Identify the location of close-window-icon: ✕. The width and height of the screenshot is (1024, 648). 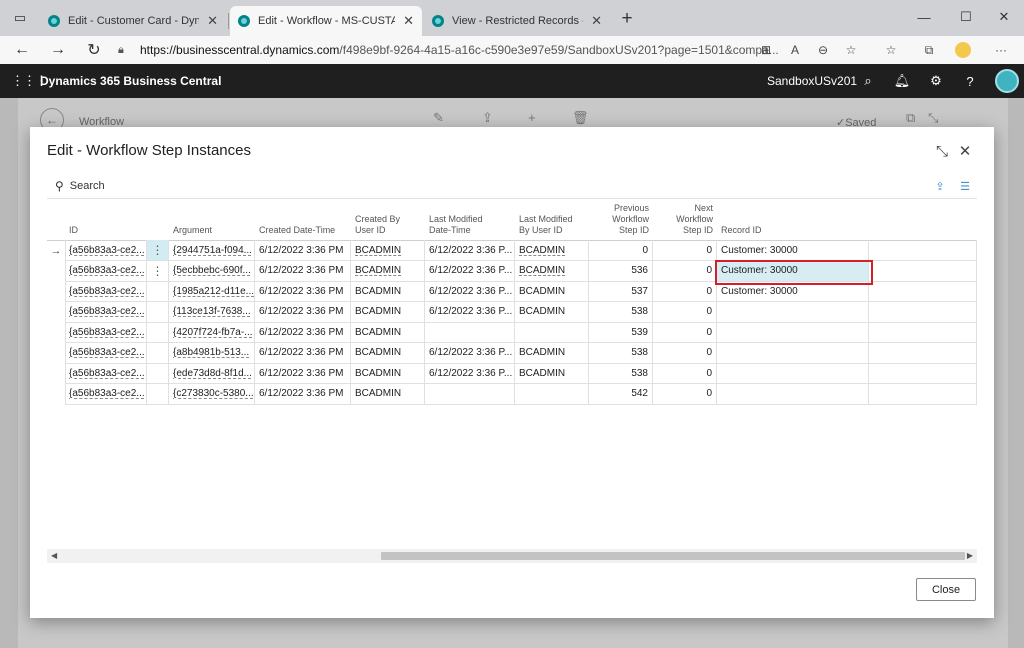
(1004, 17).